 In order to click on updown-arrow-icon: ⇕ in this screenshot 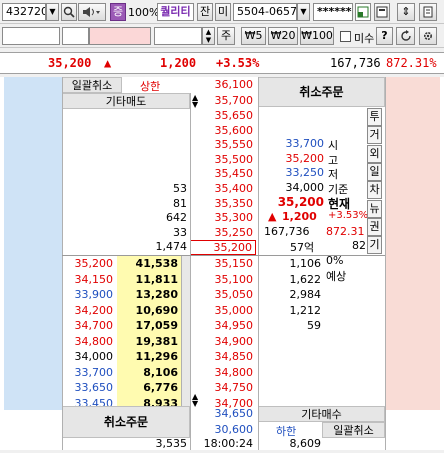, I will do `click(406, 12)`.